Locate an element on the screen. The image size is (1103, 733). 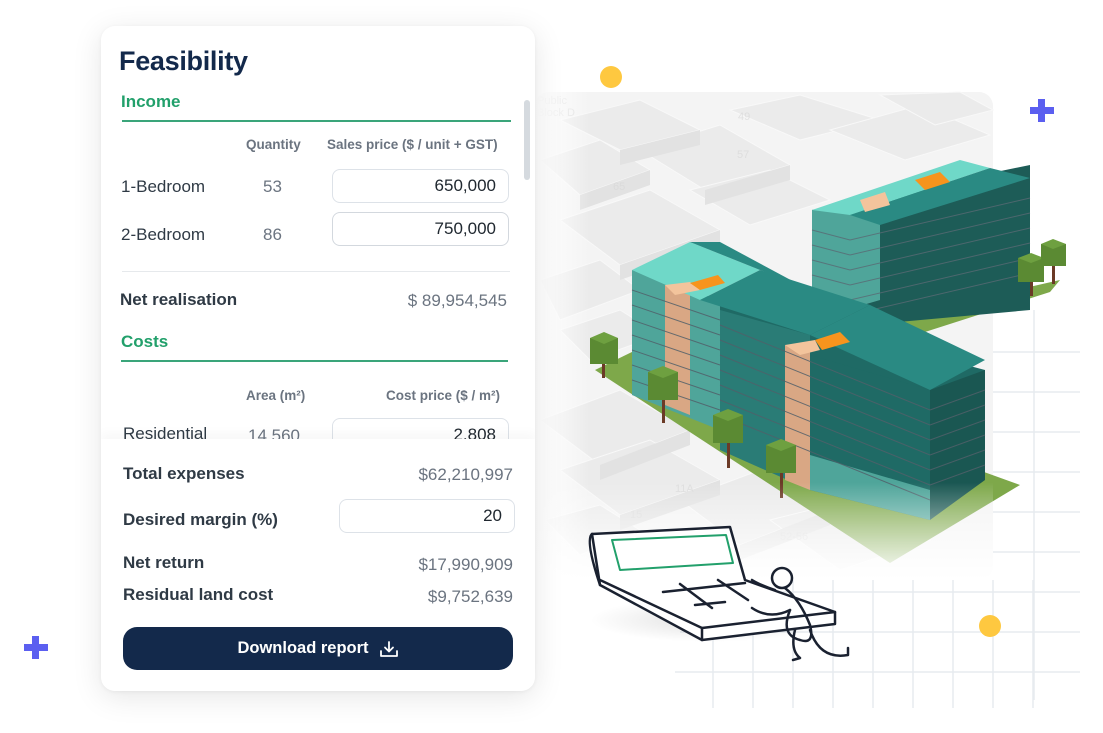
scrollbar is located at coordinates (527, 140).